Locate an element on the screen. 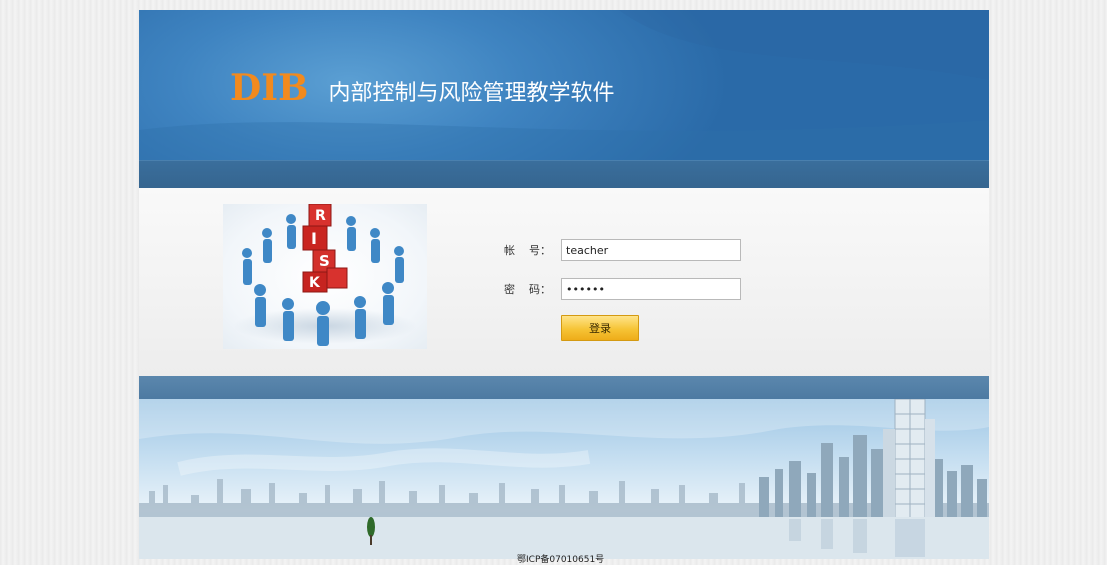 The height and width of the screenshot is (565, 1107). account-label: 帐 号： is located at coordinates (527, 250).